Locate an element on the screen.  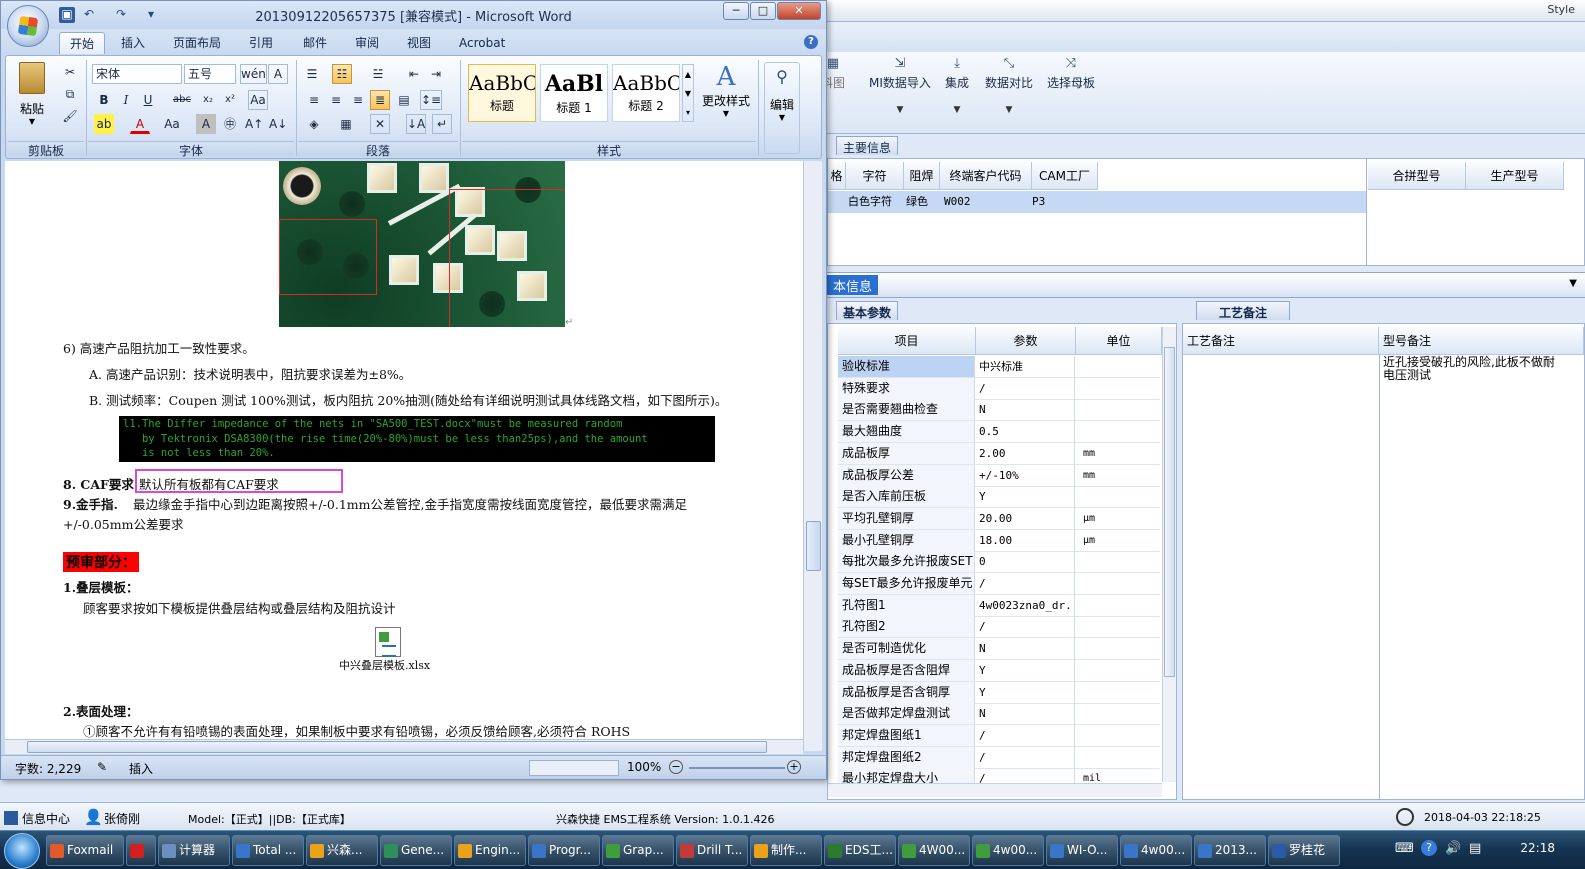
tab-basic-params: 基本参数 is located at coordinates (867, 310).